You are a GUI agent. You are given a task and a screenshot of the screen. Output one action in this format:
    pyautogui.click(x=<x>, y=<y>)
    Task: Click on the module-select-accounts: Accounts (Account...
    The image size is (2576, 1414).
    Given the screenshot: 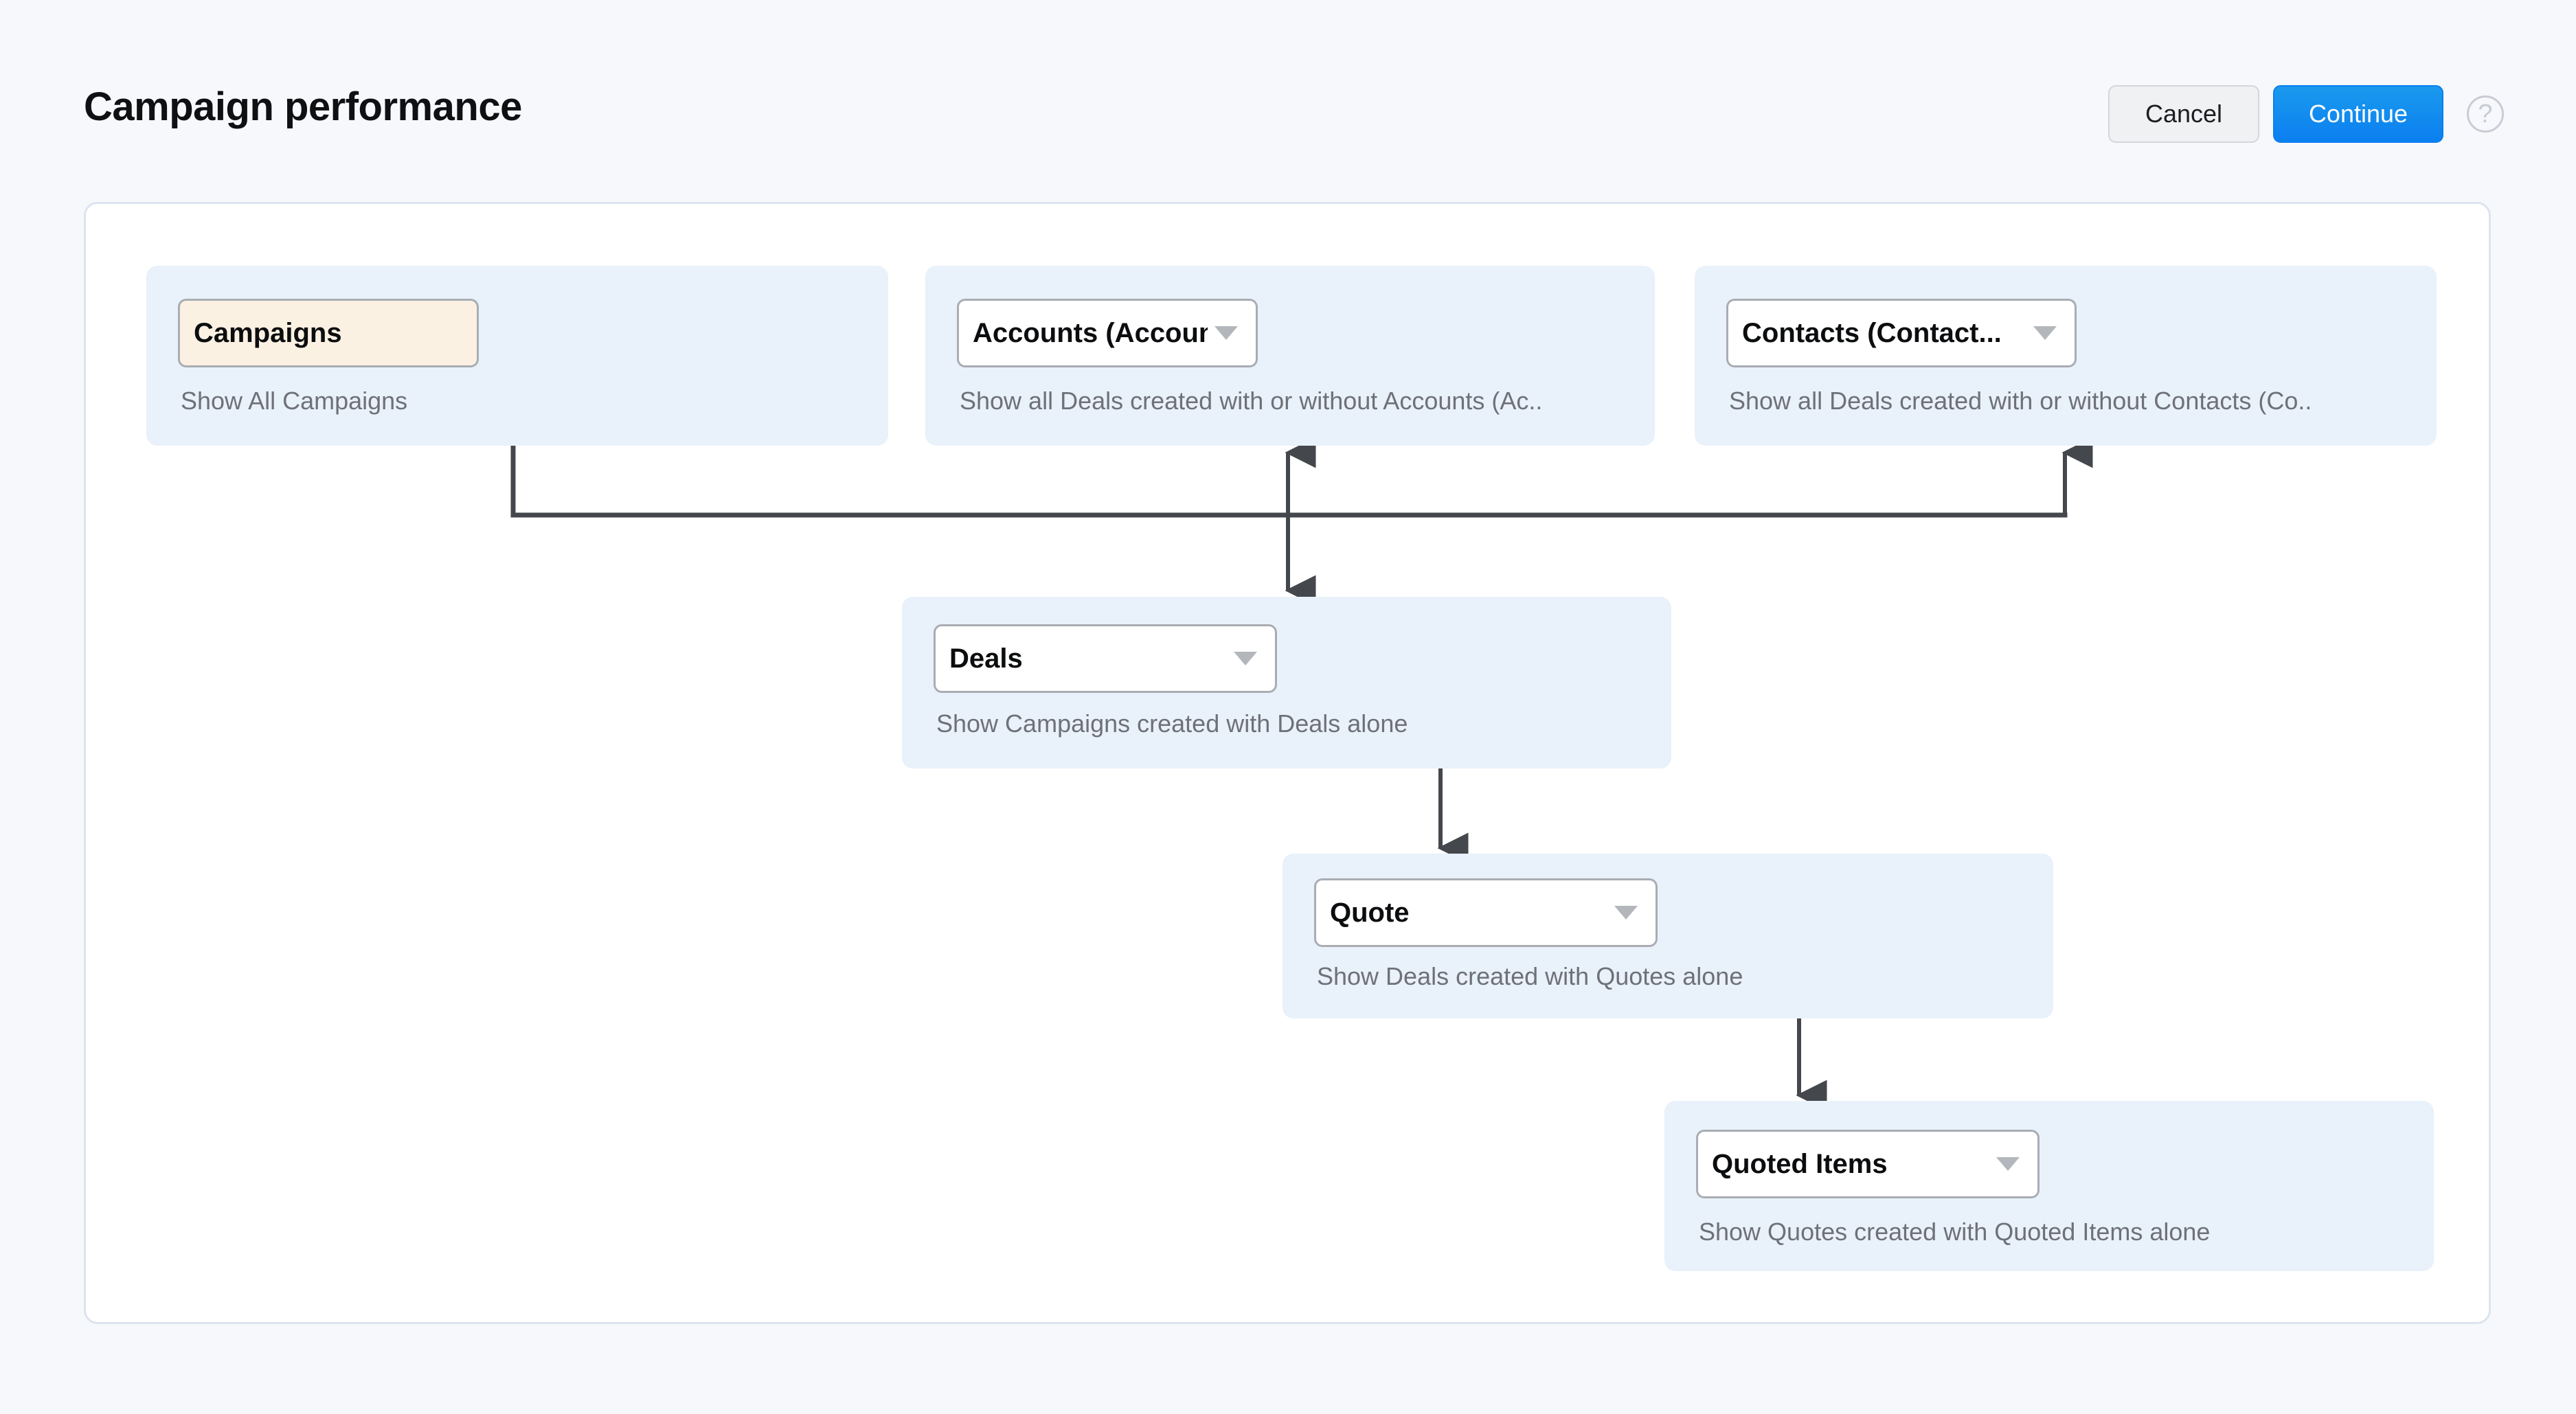 What is the action you would take?
    pyautogui.click(x=1107, y=333)
    